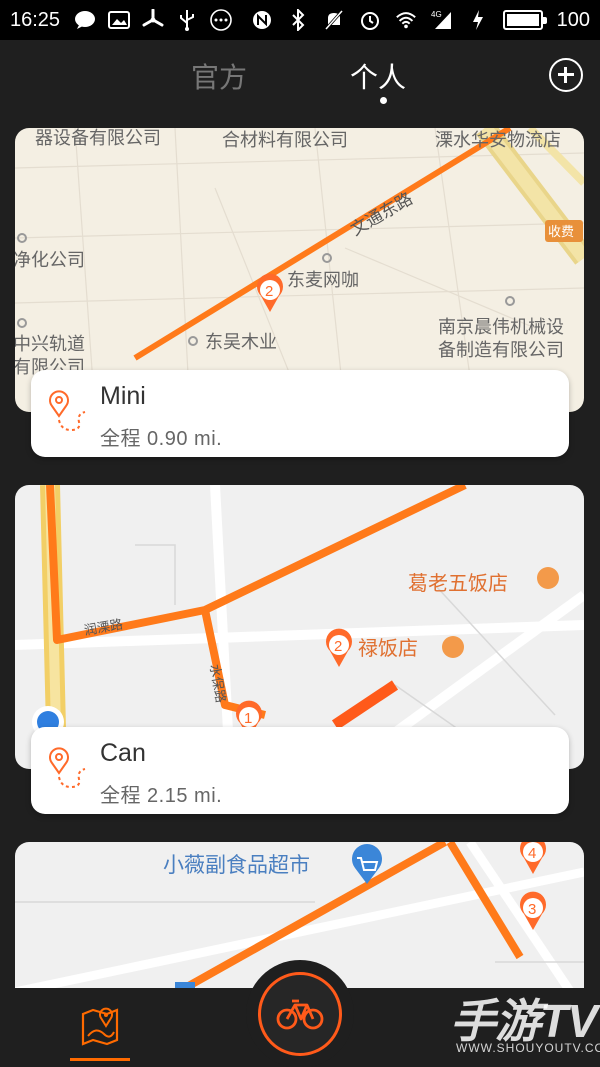 The image size is (600, 1067). I want to click on map-label: 东麦网咖, so click(323, 280).